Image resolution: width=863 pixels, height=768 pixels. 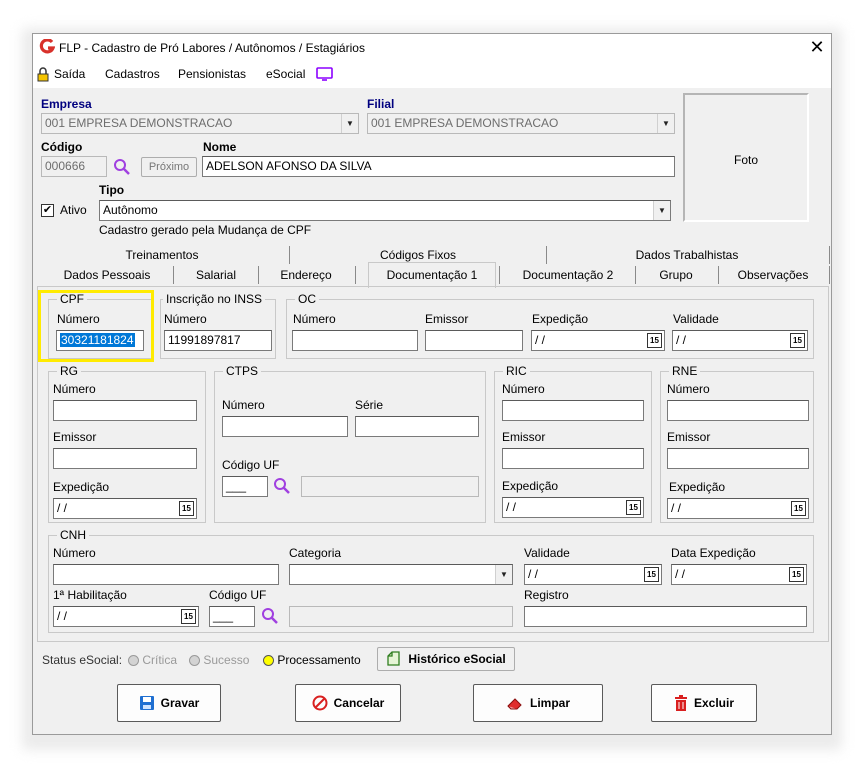 What do you see at coordinates (521, 123) in the screenshot?
I see `filial-select: 001 EMPRESA DEMONSTRACAO ▼` at bounding box center [521, 123].